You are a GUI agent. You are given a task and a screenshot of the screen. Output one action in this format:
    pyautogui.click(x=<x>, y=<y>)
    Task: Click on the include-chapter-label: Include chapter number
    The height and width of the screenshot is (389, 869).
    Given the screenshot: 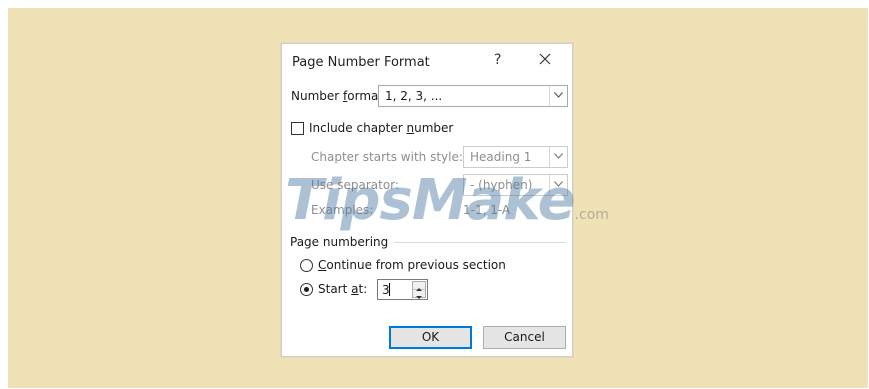 What is the action you would take?
    pyautogui.click(x=381, y=128)
    